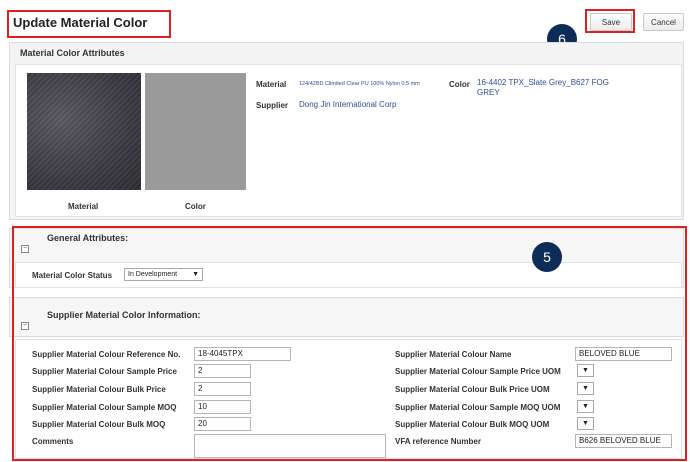 This screenshot has height=462, width=690. What do you see at coordinates (611, 22) in the screenshot?
I see `save-button: Save` at bounding box center [611, 22].